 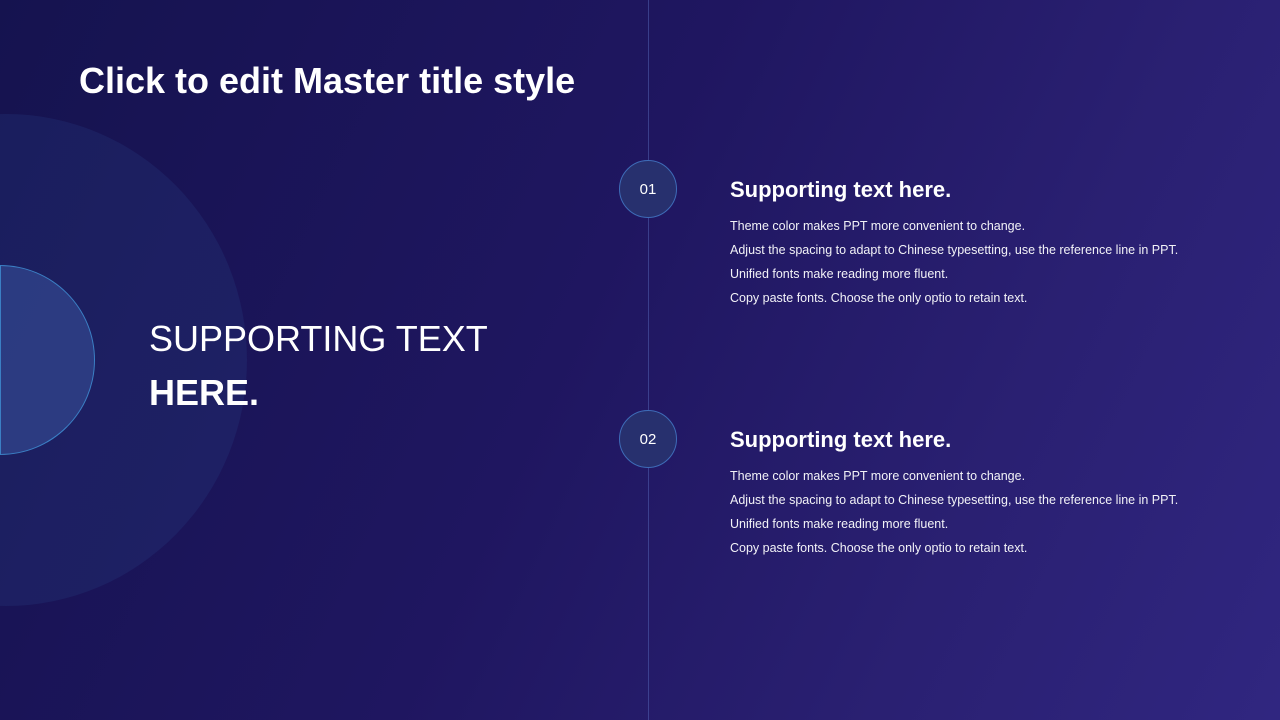 I want to click on left-text-line-2: HERE., so click(x=204, y=392).